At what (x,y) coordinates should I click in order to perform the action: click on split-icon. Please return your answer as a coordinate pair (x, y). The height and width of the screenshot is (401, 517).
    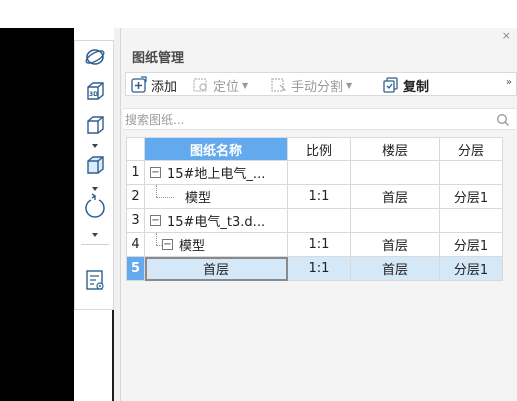
    Looking at the image, I should click on (279, 85).